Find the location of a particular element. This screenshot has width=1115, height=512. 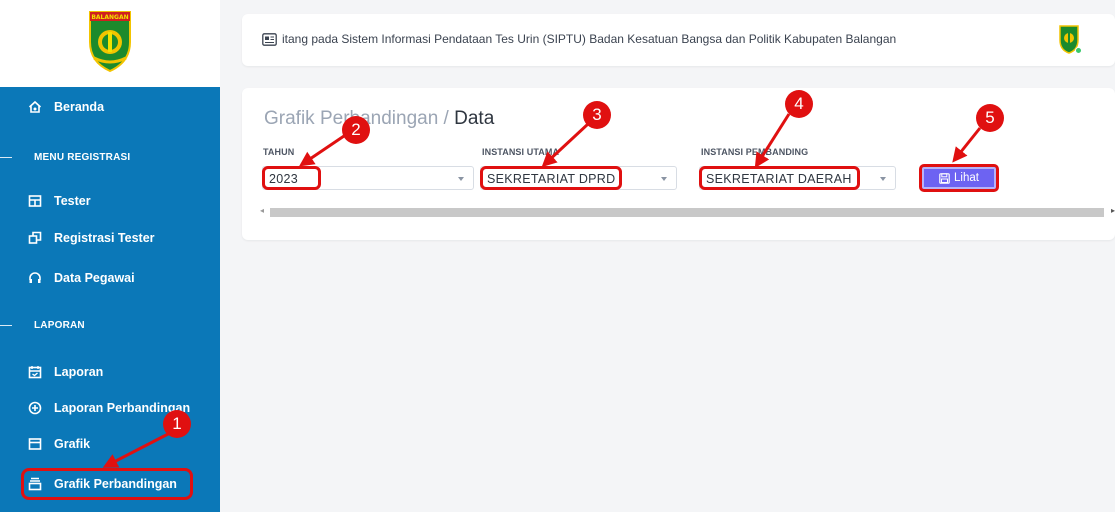

breadcrumb-current: Data is located at coordinates (474, 118).